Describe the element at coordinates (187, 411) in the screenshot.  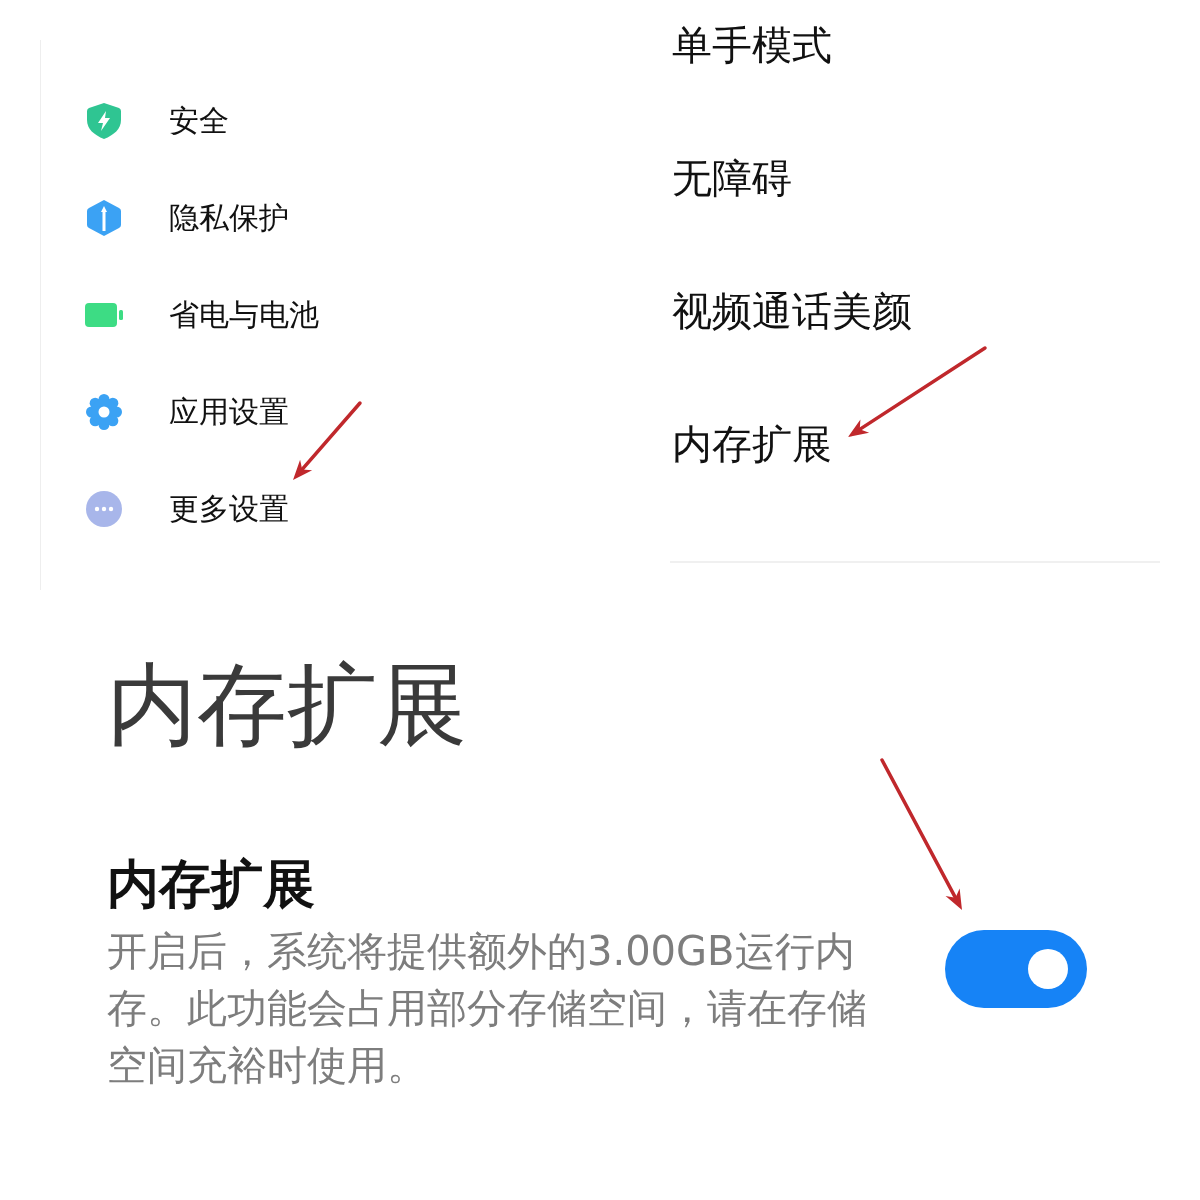
I see `settings-item: 应用设置` at that location.